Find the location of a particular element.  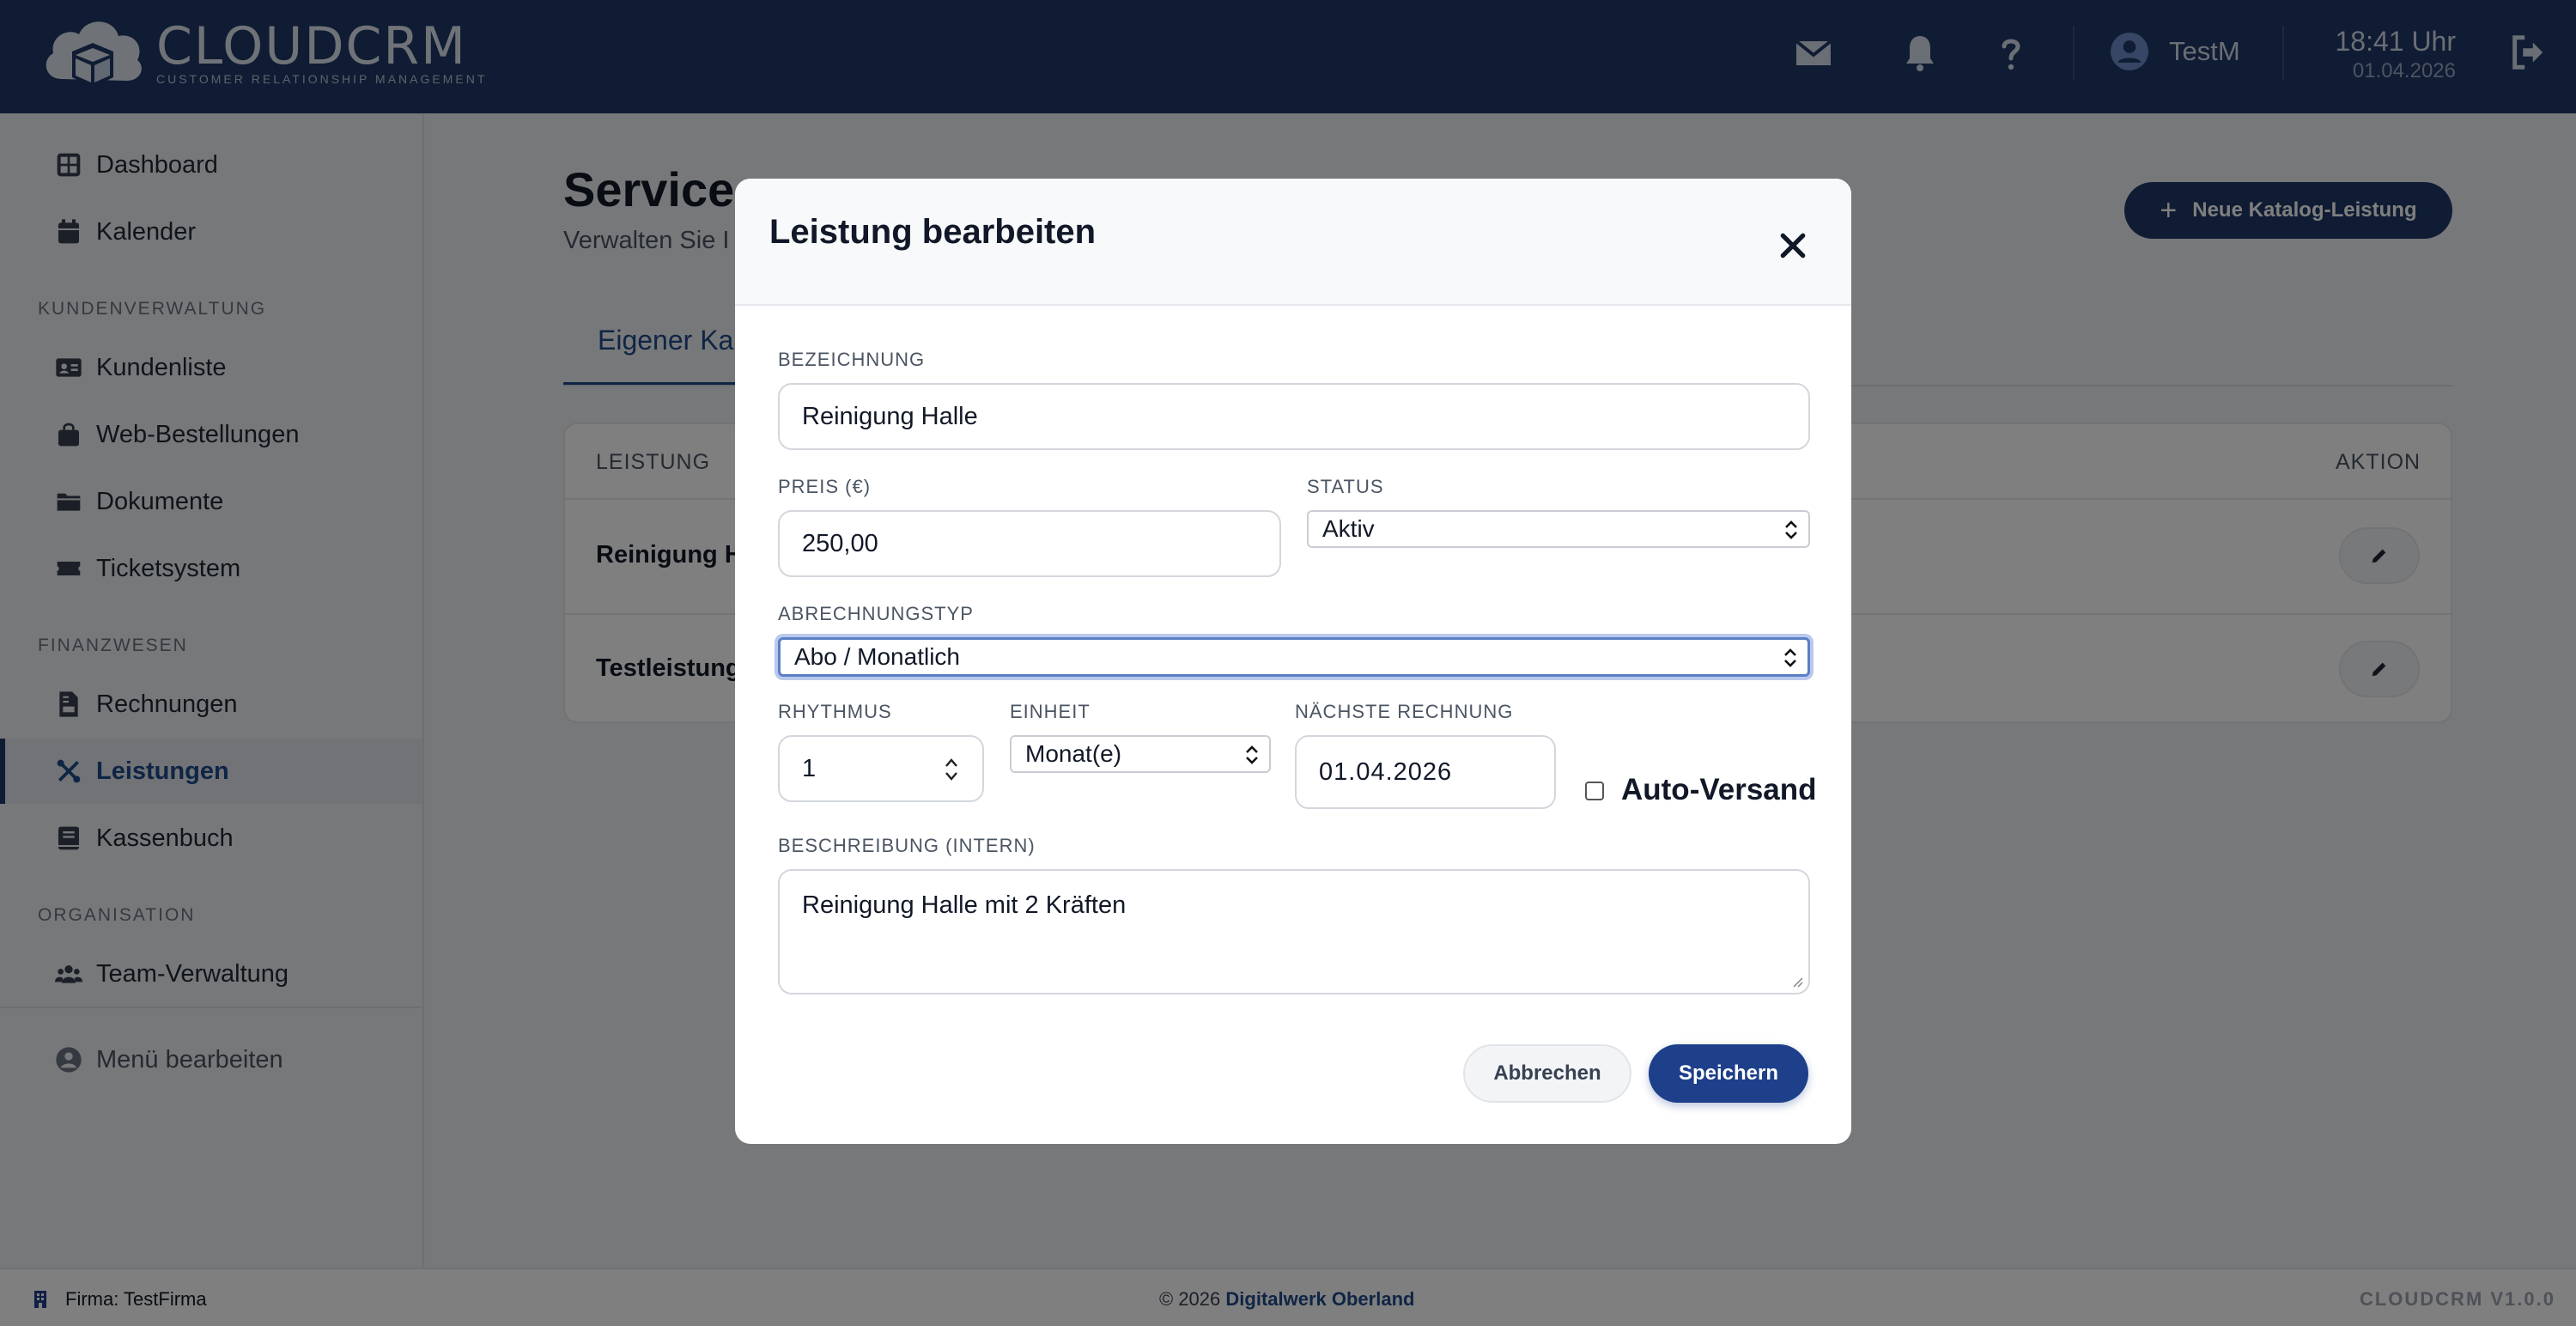

dialog-header: Leistung bearbeiten is located at coordinates (1293, 243).